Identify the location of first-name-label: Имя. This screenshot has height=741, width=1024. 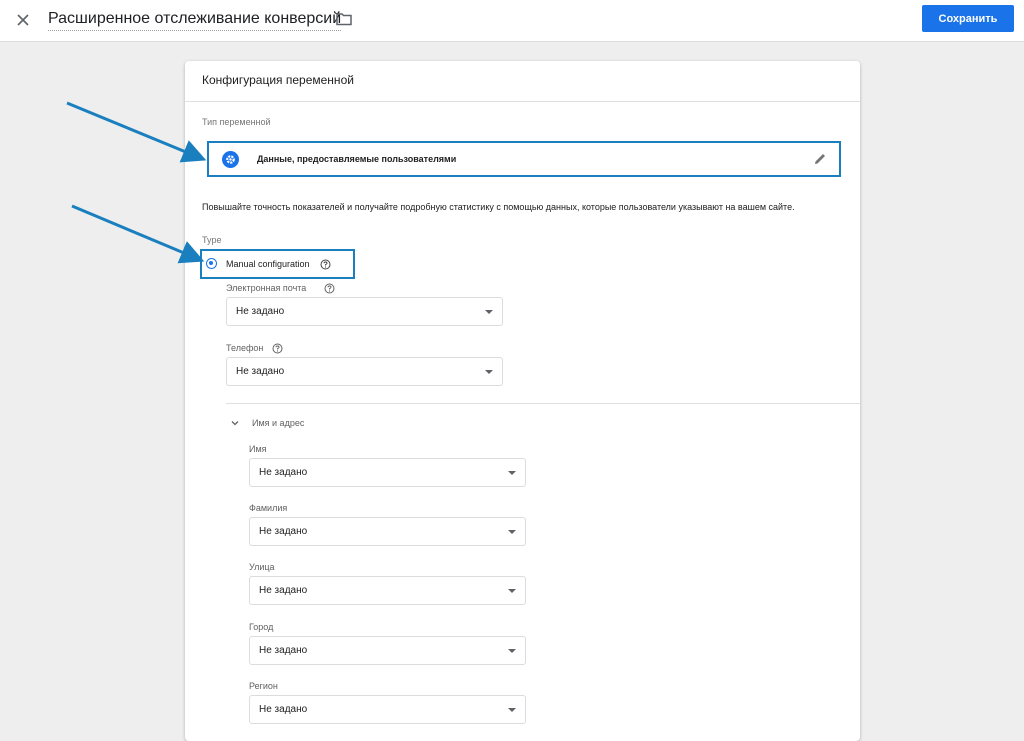
(258, 449).